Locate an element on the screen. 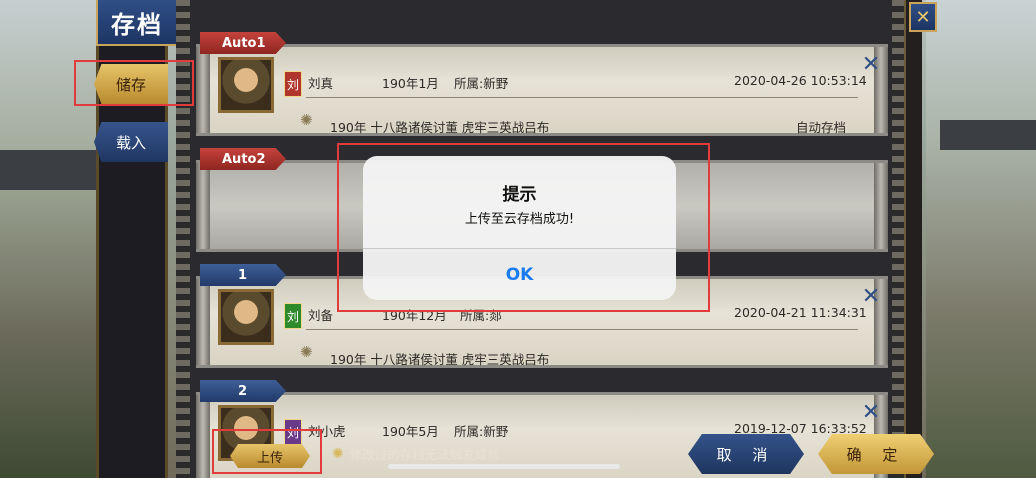 The image size is (1036, 478). saved-timestamp: 2020-04-26 10:53:14 is located at coordinates (800, 80).